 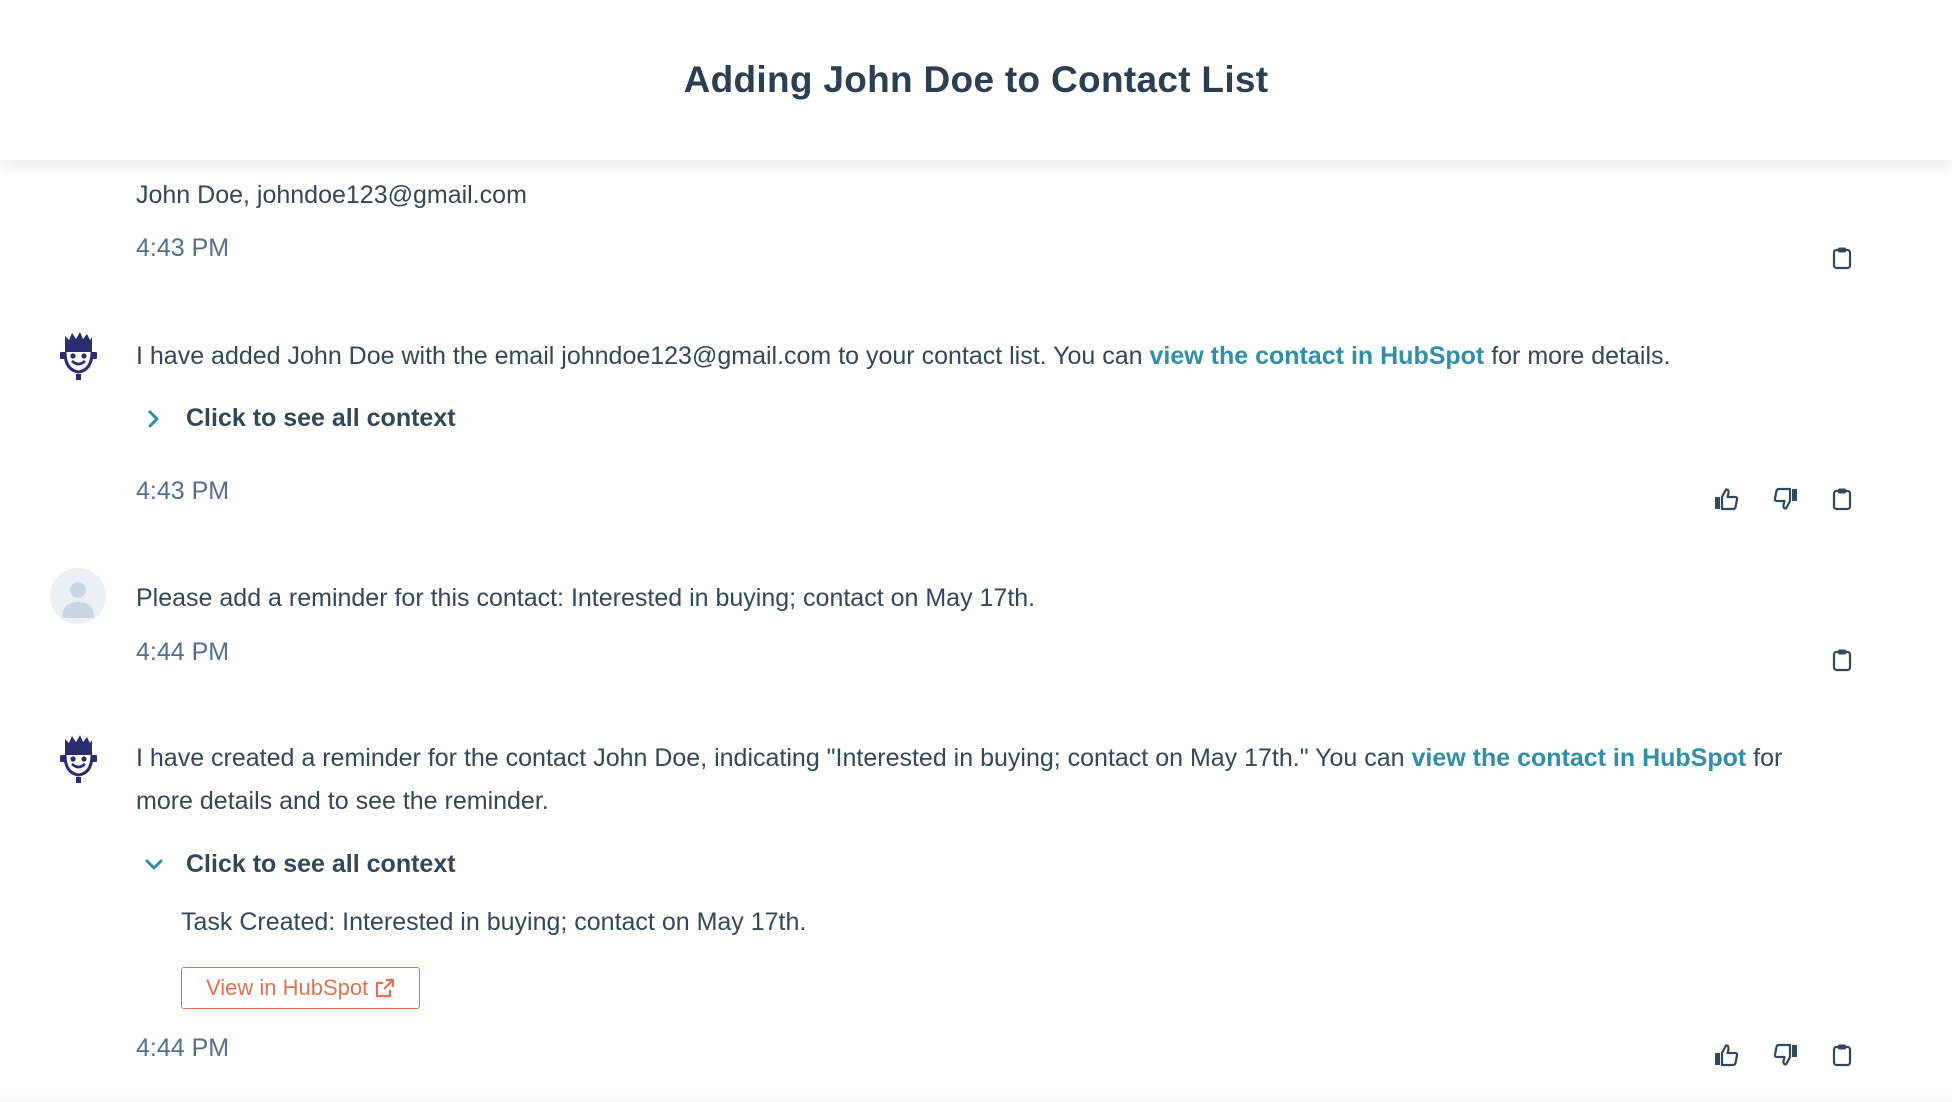 What do you see at coordinates (385, 988) in the screenshot?
I see `external-link-icon` at bounding box center [385, 988].